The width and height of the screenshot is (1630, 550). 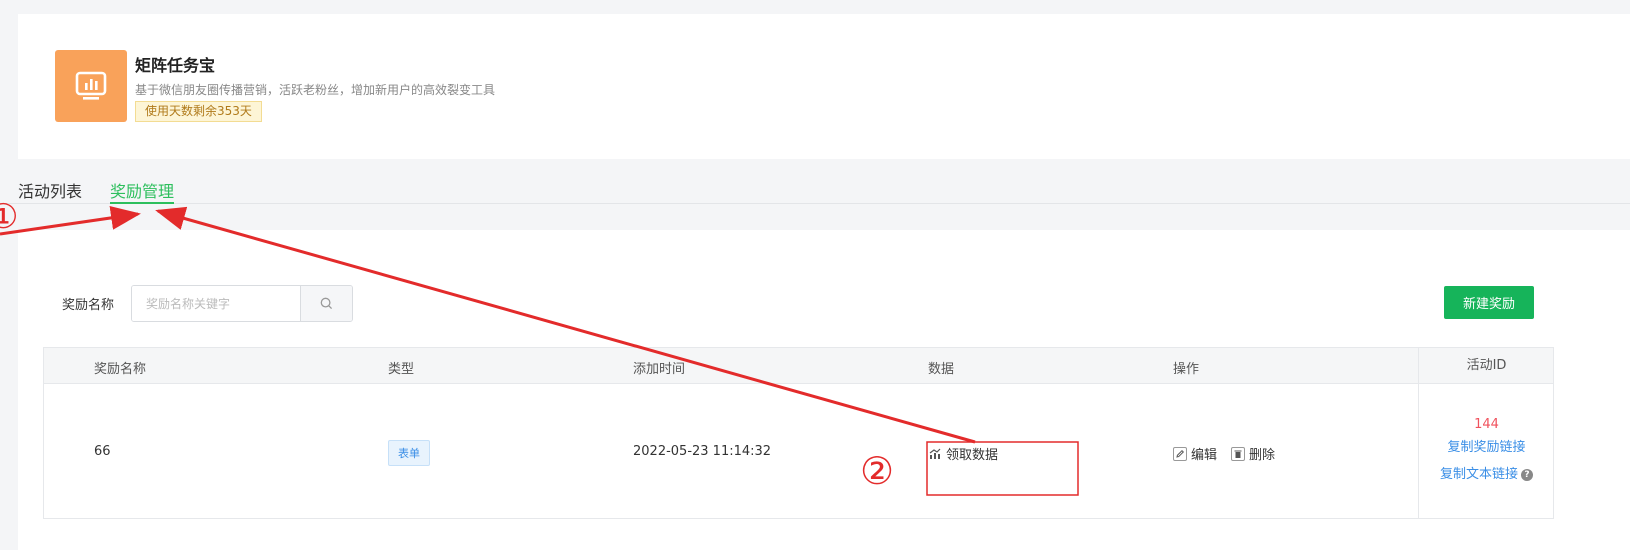 I want to click on column-header-type: 类型, so click(x=401, y=369).